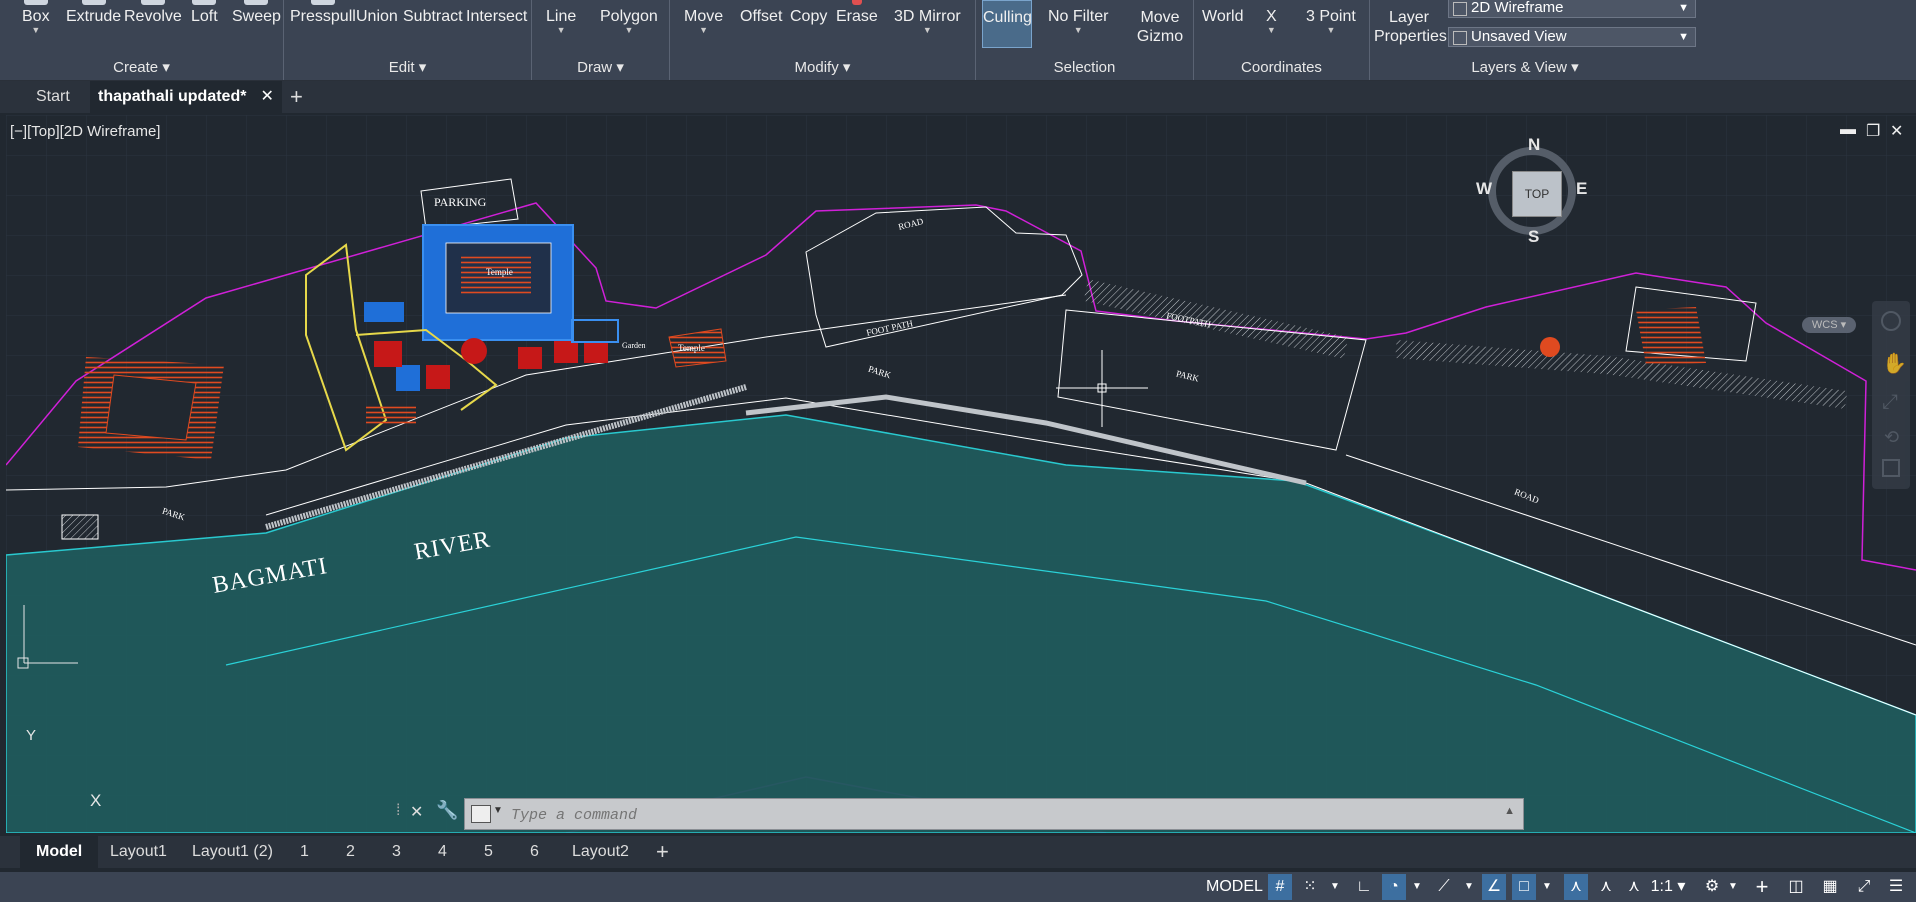 This screenshot has width=1916, height=902. What do you see at coordinates (442, 852) in the screenshot?
I see `layout-tab-4: 4` at bounding box center [442, 852].